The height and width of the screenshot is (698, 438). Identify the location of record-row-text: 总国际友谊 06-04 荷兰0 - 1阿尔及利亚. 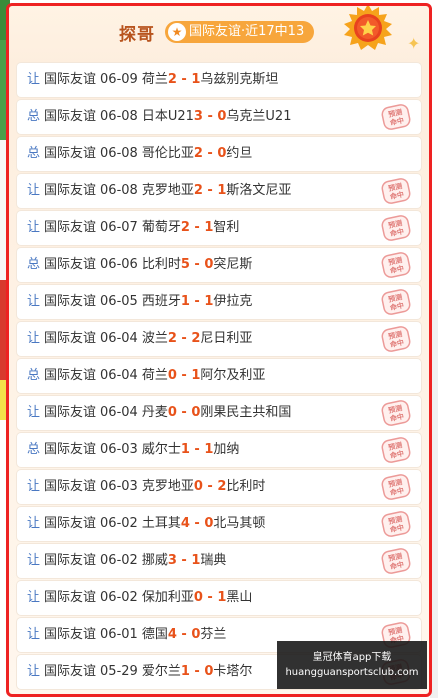
(146, 376).